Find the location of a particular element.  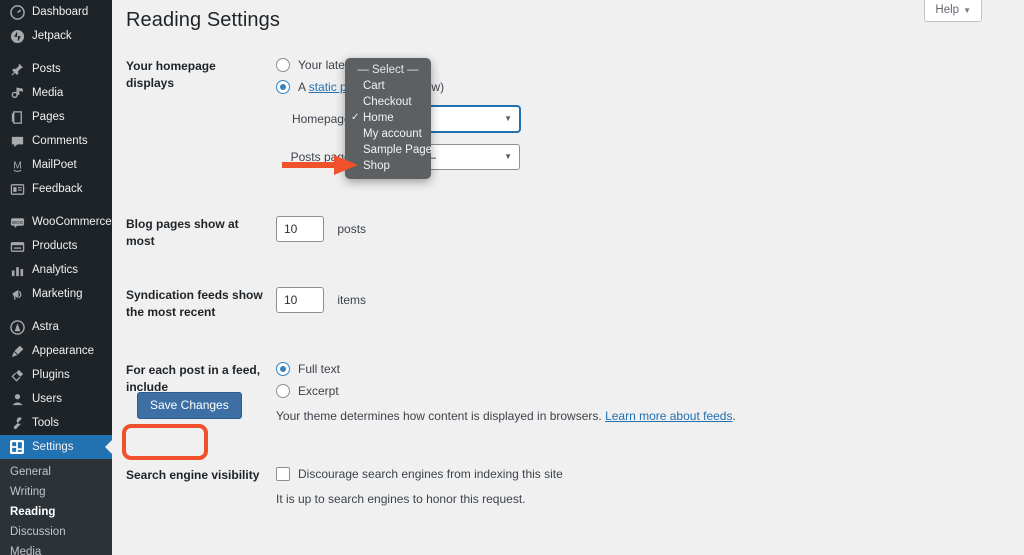

analytics-icon is located at coordinates (17, 270).